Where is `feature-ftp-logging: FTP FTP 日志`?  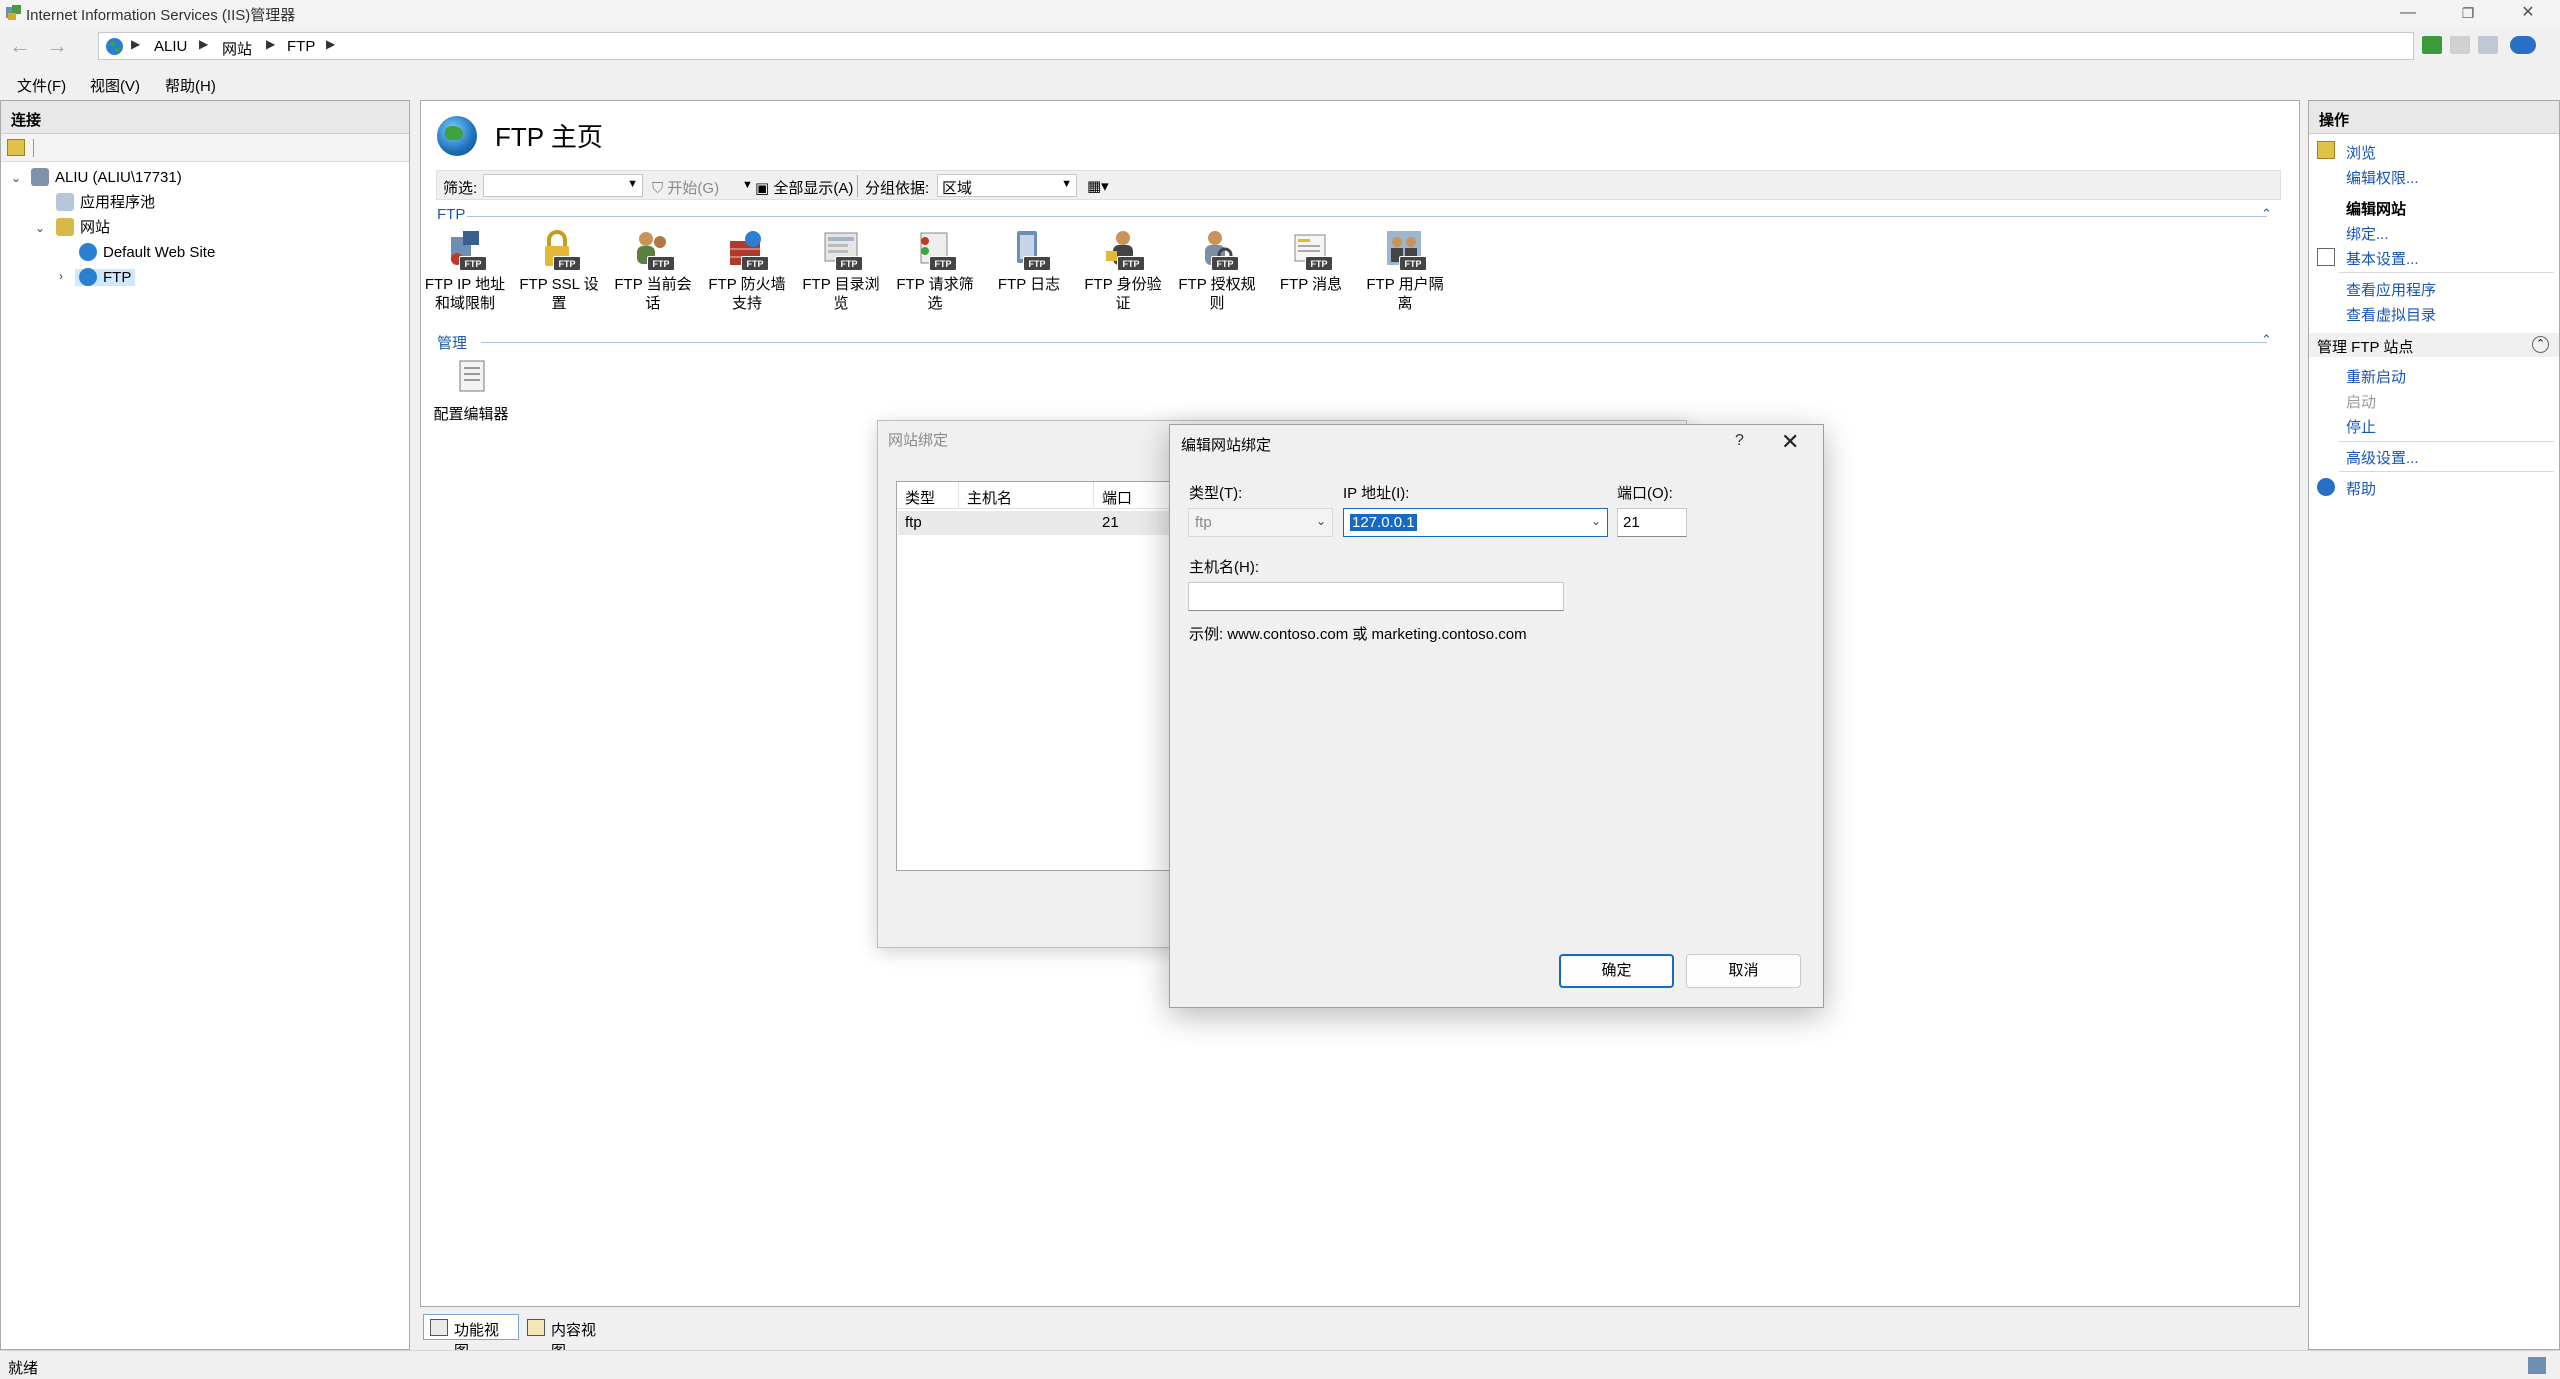
feature-ftp-logging: FTP FTP 日志 is located at coordinates (1029, 261).